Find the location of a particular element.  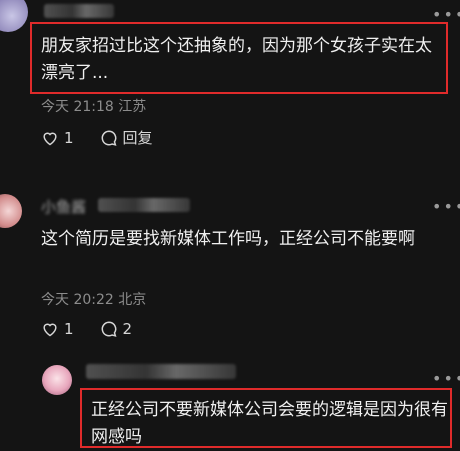

comment-time: 今天 21:18 is located at coordinates (77, 107).